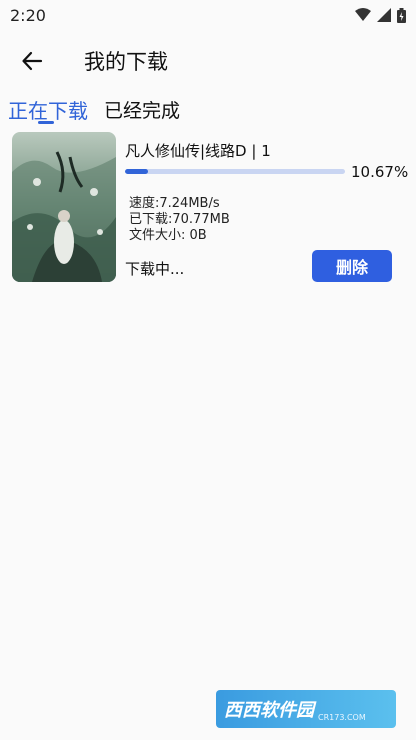 This screenshot has height=740, width=416. What do you see at coordinates (208, 15) in the screenshot?
I see `status-bar: 2:20` at bounding box center [208, 15].